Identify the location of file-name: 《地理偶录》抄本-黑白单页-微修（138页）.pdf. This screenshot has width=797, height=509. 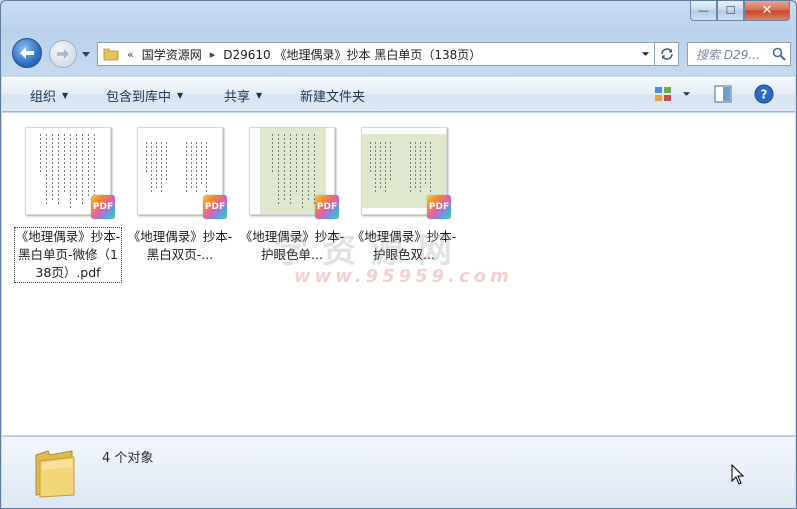
(68, 255).